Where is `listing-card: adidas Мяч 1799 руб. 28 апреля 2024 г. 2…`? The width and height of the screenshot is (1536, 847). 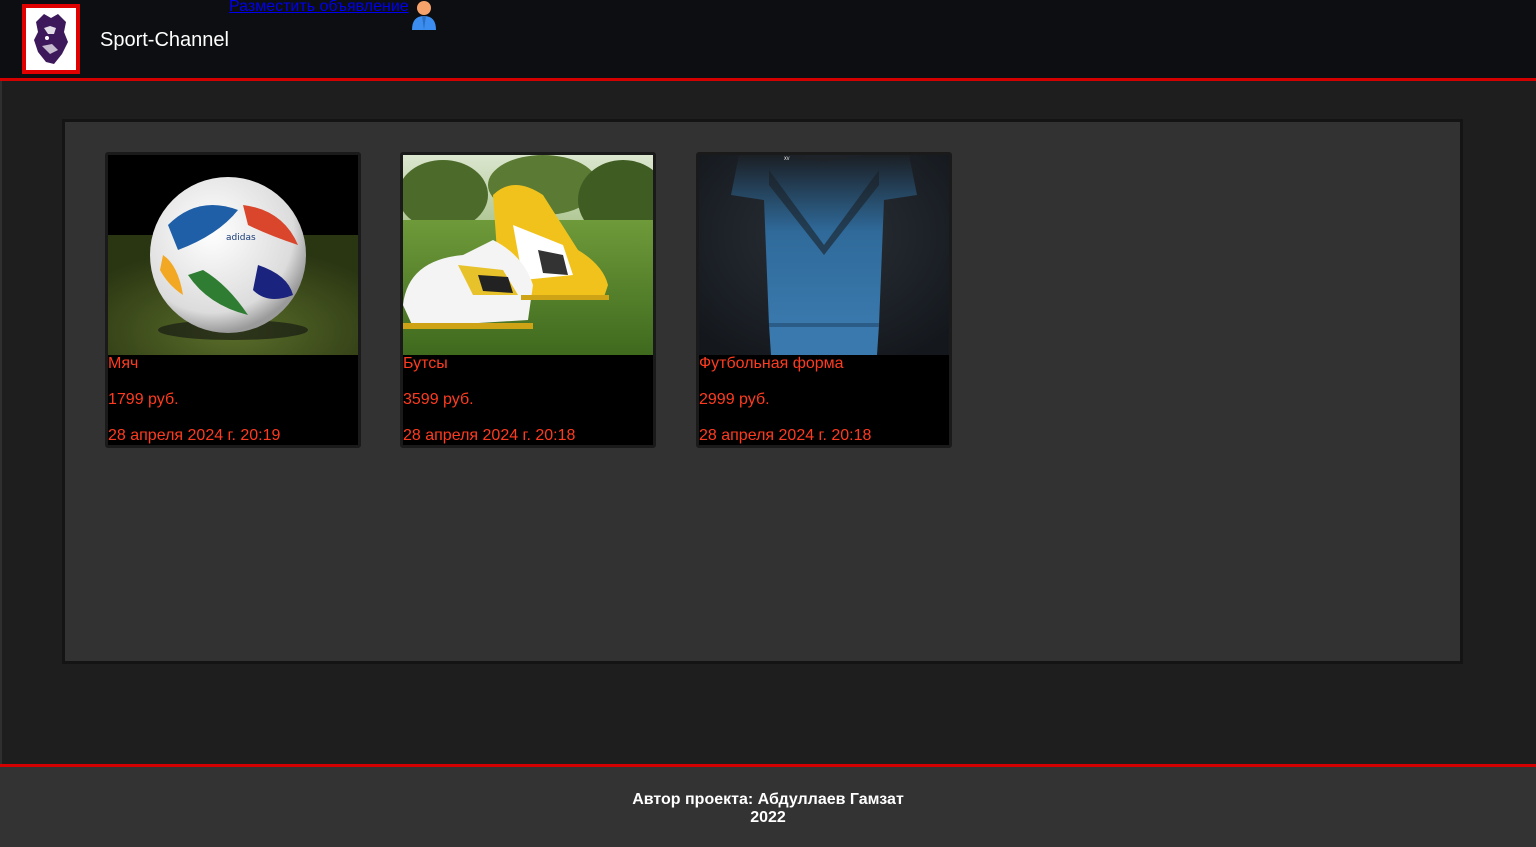
listing-card: adidas Мяч 1799 руб. 28 апреля 2024 г. 2… is located at coordinates (233, 300).